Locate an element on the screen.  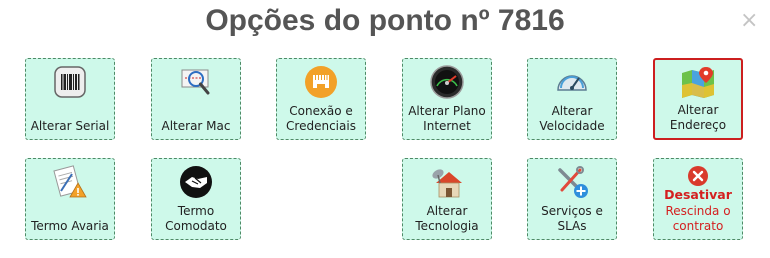
desativar-label: Desativar Rescinda o contrato is located at coordinates (698, 210).